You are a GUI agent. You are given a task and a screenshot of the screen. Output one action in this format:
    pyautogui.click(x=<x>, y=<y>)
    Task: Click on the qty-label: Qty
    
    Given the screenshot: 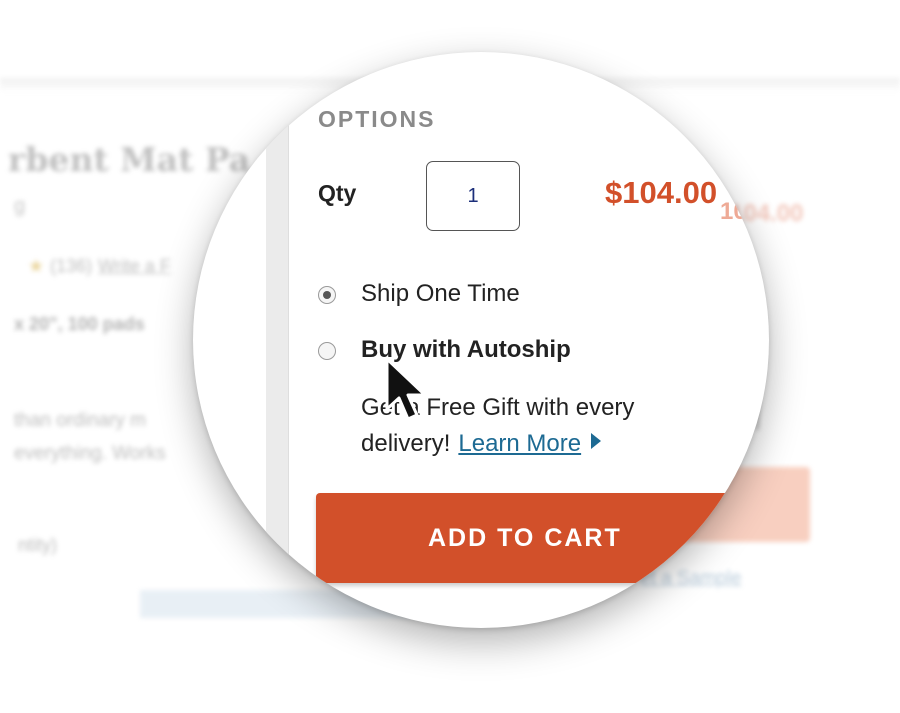 What is the action you would take?
    pyautogui.click(x=337, y=193)
    